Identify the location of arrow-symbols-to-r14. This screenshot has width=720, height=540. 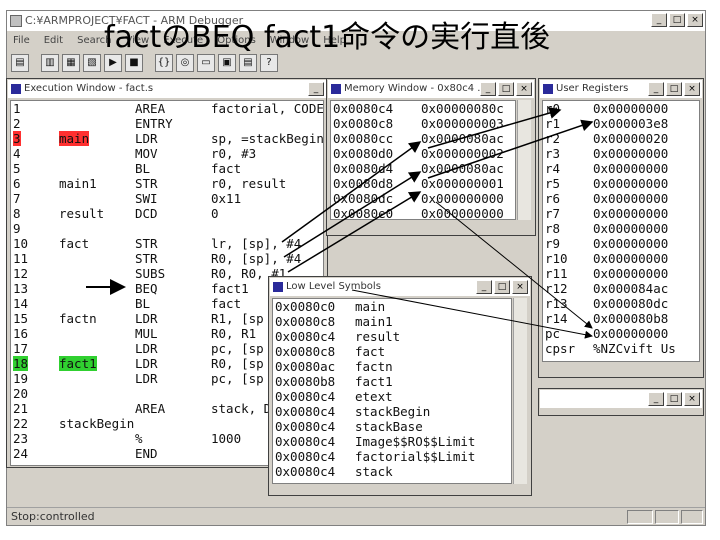
(472, 314).